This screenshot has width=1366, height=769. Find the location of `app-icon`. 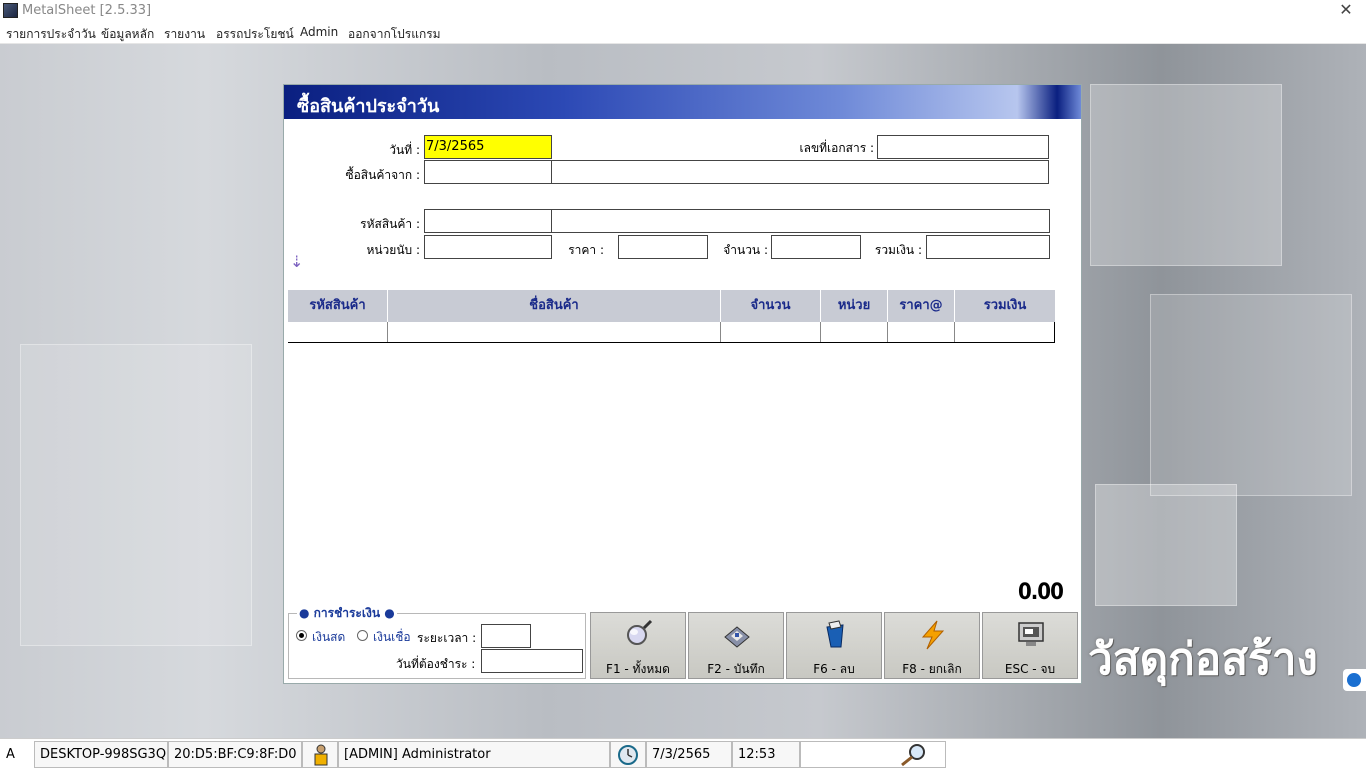

app-icon is located at coordinates (10, 10).